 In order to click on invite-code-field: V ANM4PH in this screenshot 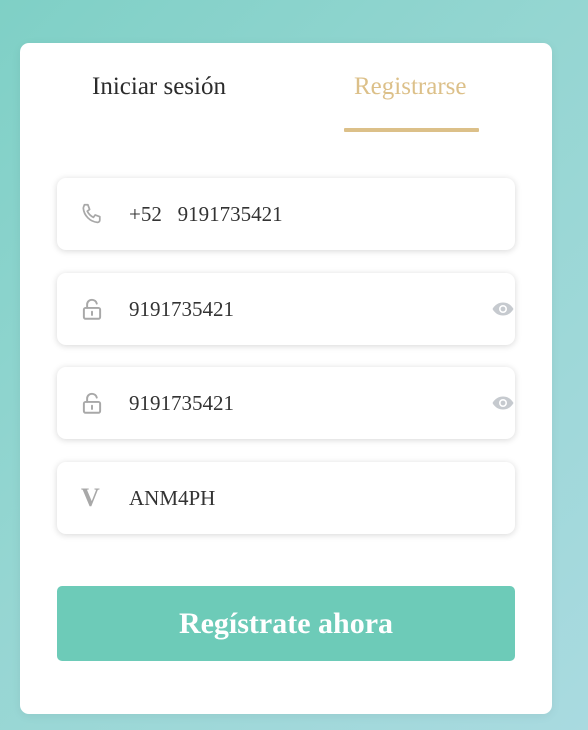, I will do `click(286, 498)`.